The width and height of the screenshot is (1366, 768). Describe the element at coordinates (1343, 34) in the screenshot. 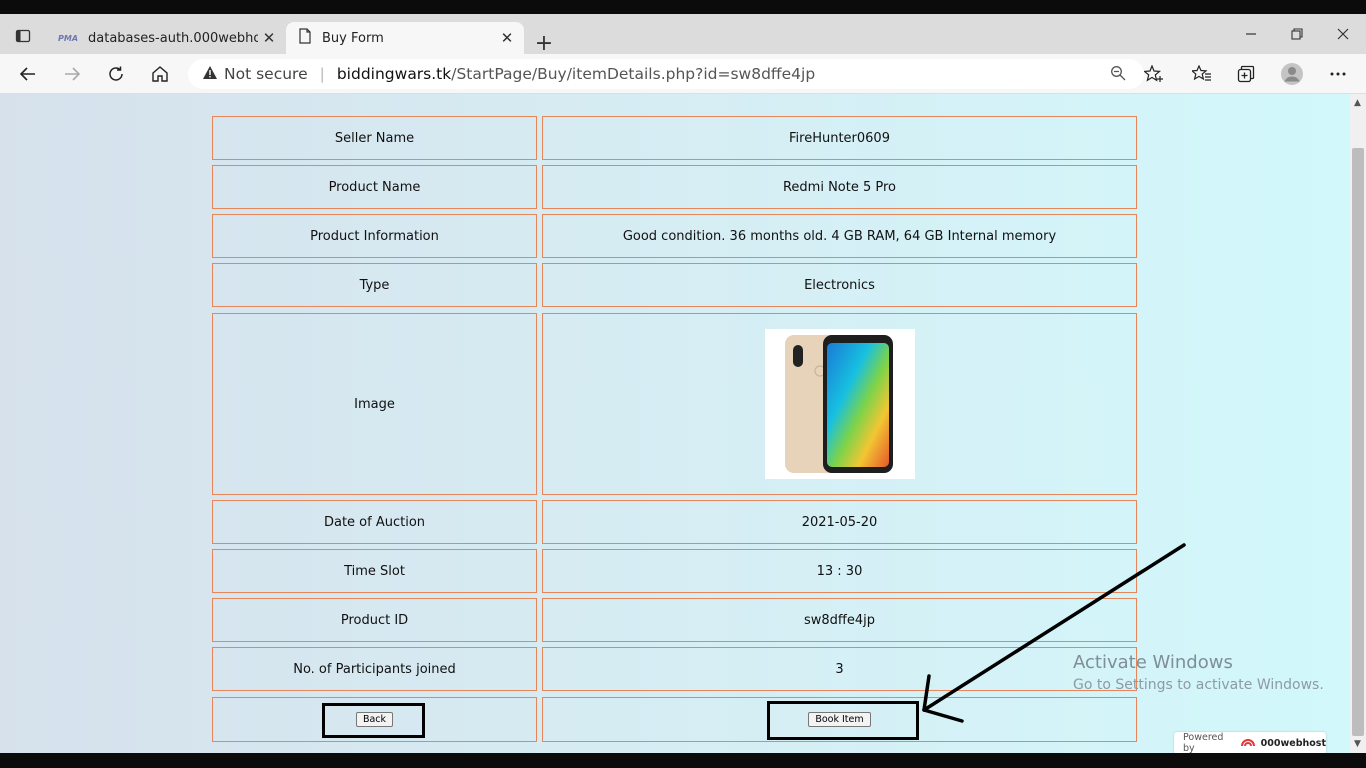

I see `close-window-icon` at that location.